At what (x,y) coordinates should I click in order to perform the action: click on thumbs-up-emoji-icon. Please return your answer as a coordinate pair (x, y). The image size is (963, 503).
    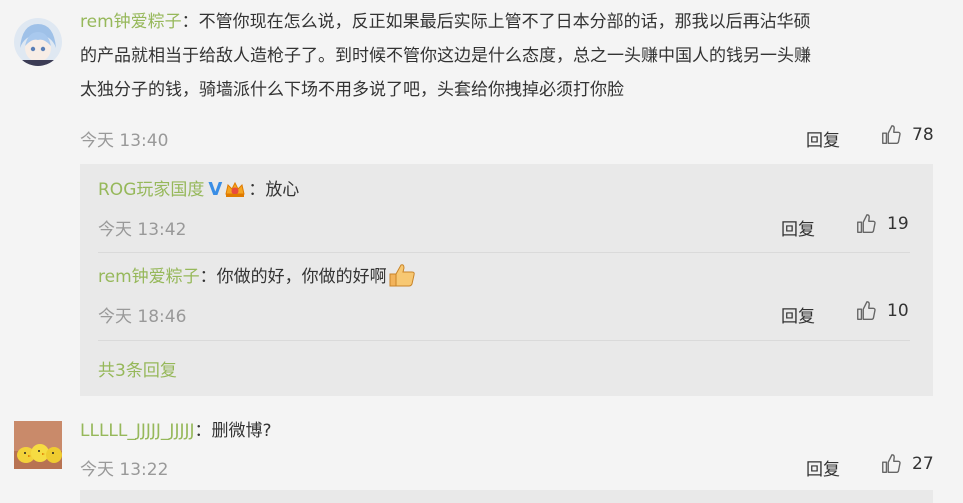
    Looking at the image, I should click on (402, 275).